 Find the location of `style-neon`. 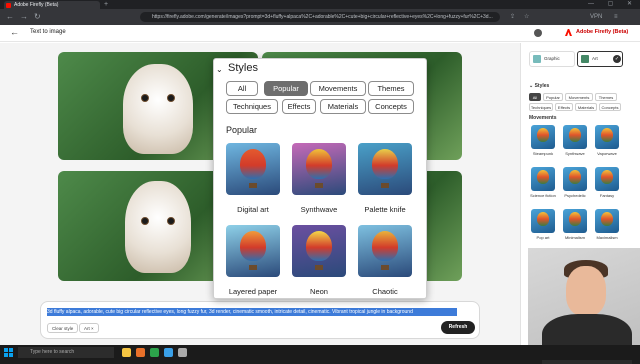

style-neon is located at coordinates (319, 251).